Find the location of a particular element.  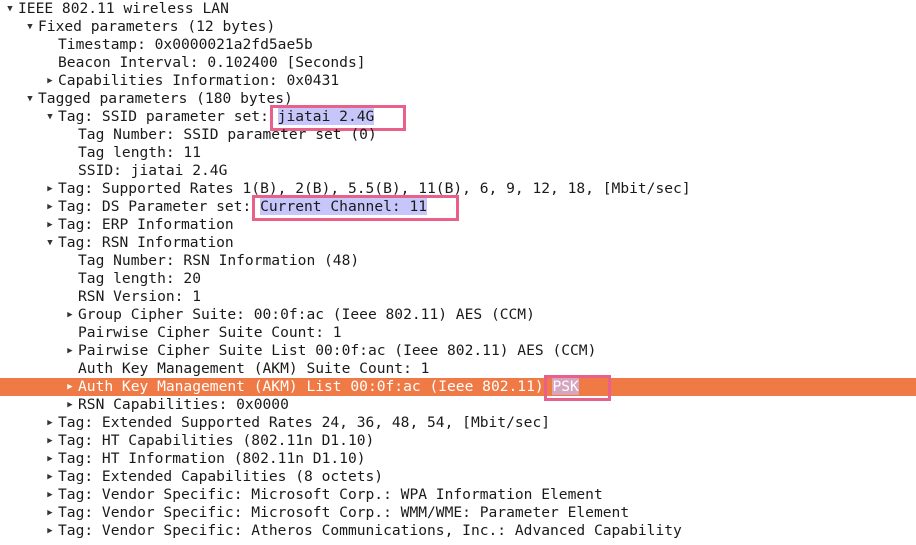

tree-row-label: Tag length: 20 is located at coordinates (140, 278).